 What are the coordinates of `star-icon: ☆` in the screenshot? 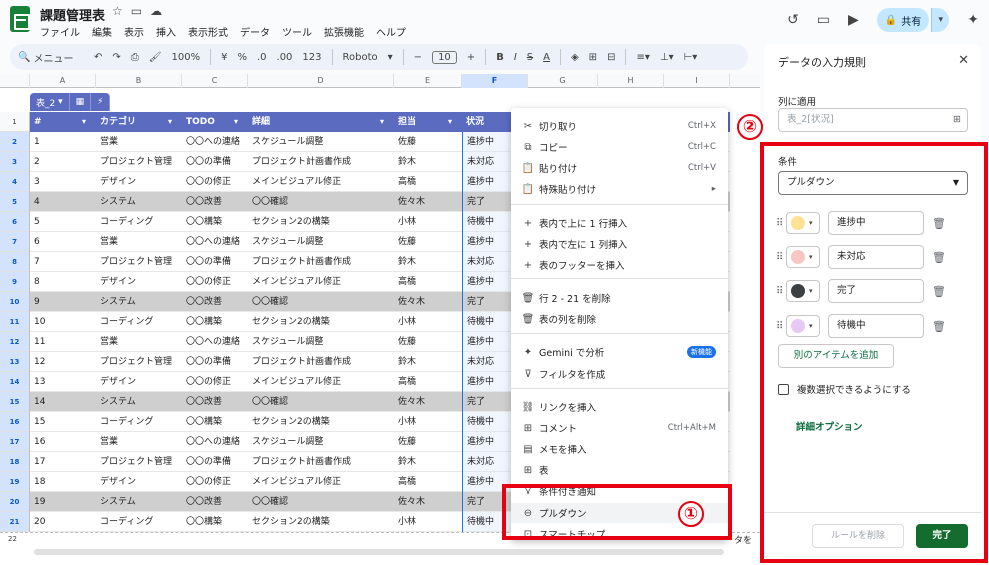 It's located at (121, 11).